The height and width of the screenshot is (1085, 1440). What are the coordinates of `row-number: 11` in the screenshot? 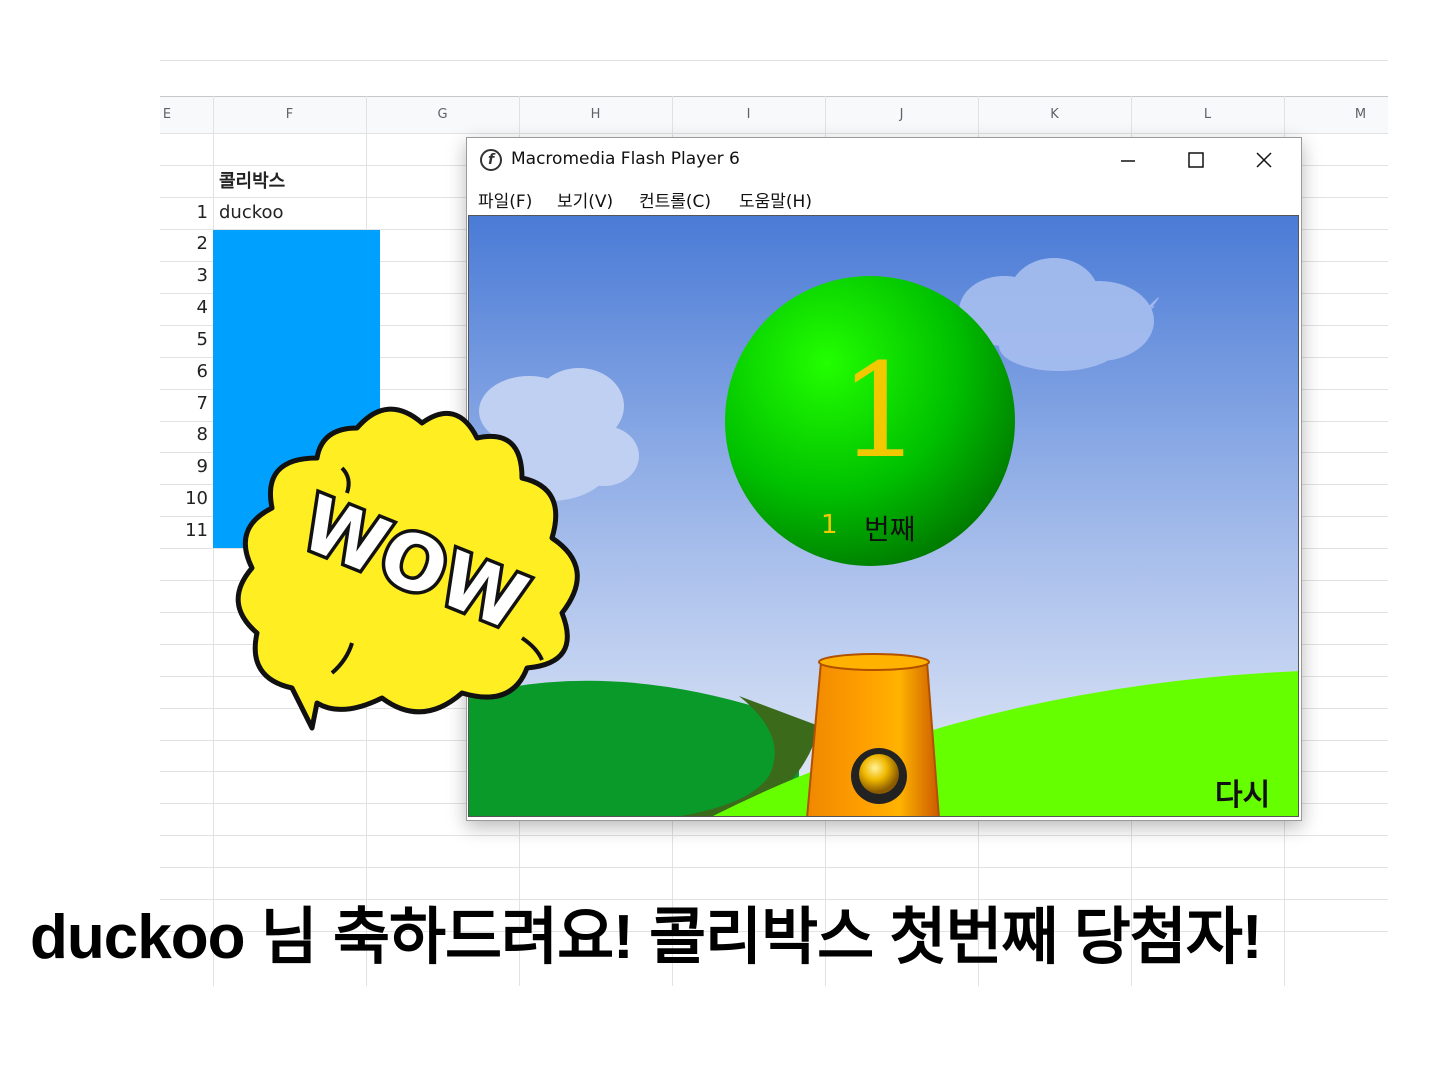 It's located at (196, 530).